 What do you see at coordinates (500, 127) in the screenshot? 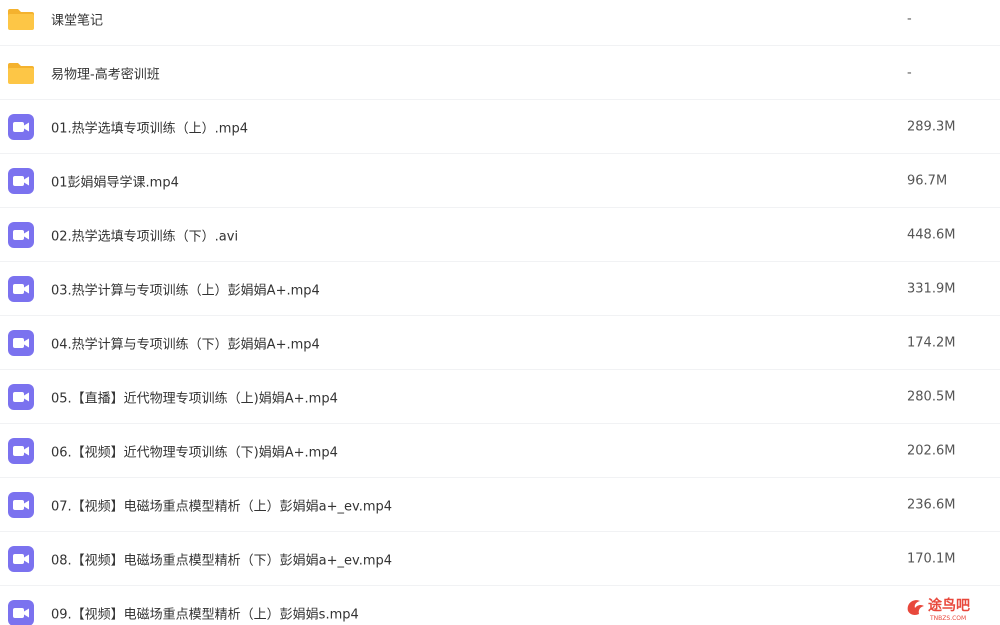
I see `file-row-video: 01.热学选填专项训练（上）.mp4 289.3M` at bounding box center [500, 127].